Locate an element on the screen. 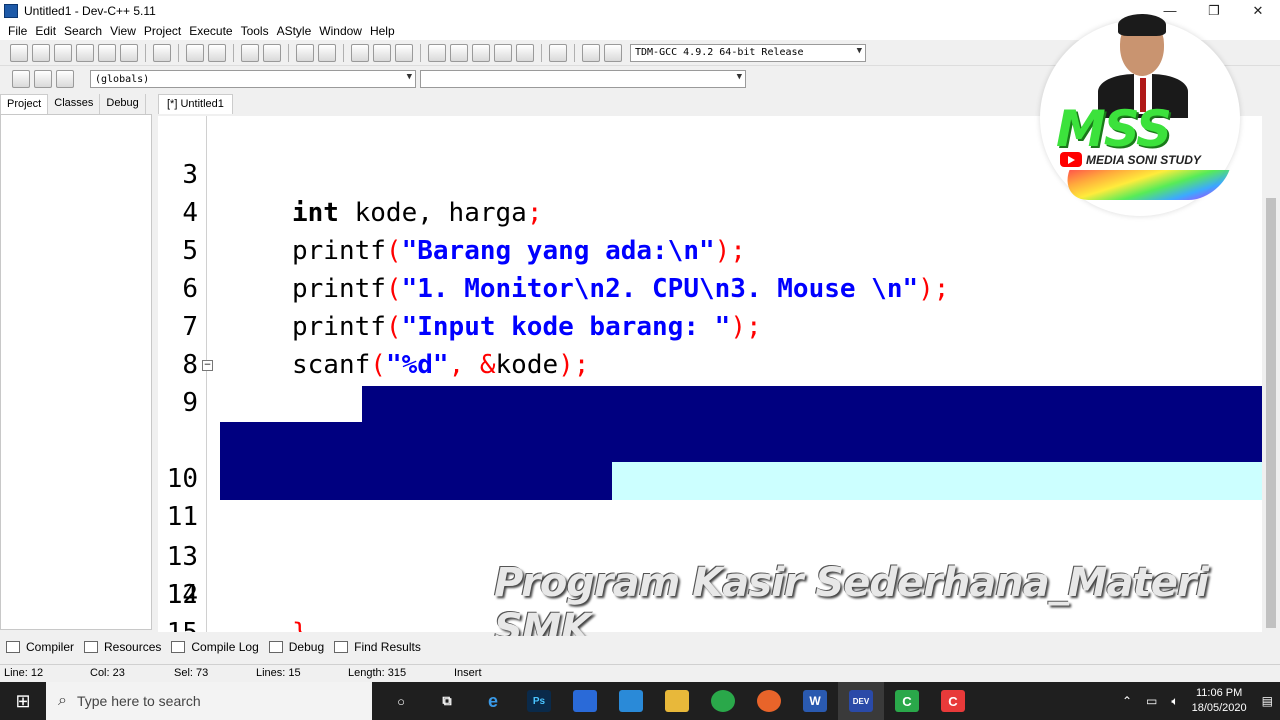  clock-date: 18/05/2020 is located at coordinates (1219, 708).